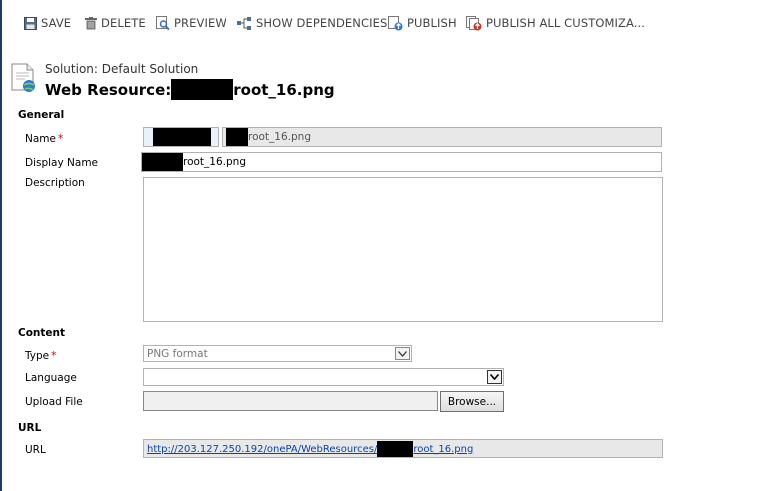 The image size is (780, 491). What do you see at coordinates (200, 23) in the screenshot?
I see `preview-label: PREVIEW` at bounding box center [200, 23].